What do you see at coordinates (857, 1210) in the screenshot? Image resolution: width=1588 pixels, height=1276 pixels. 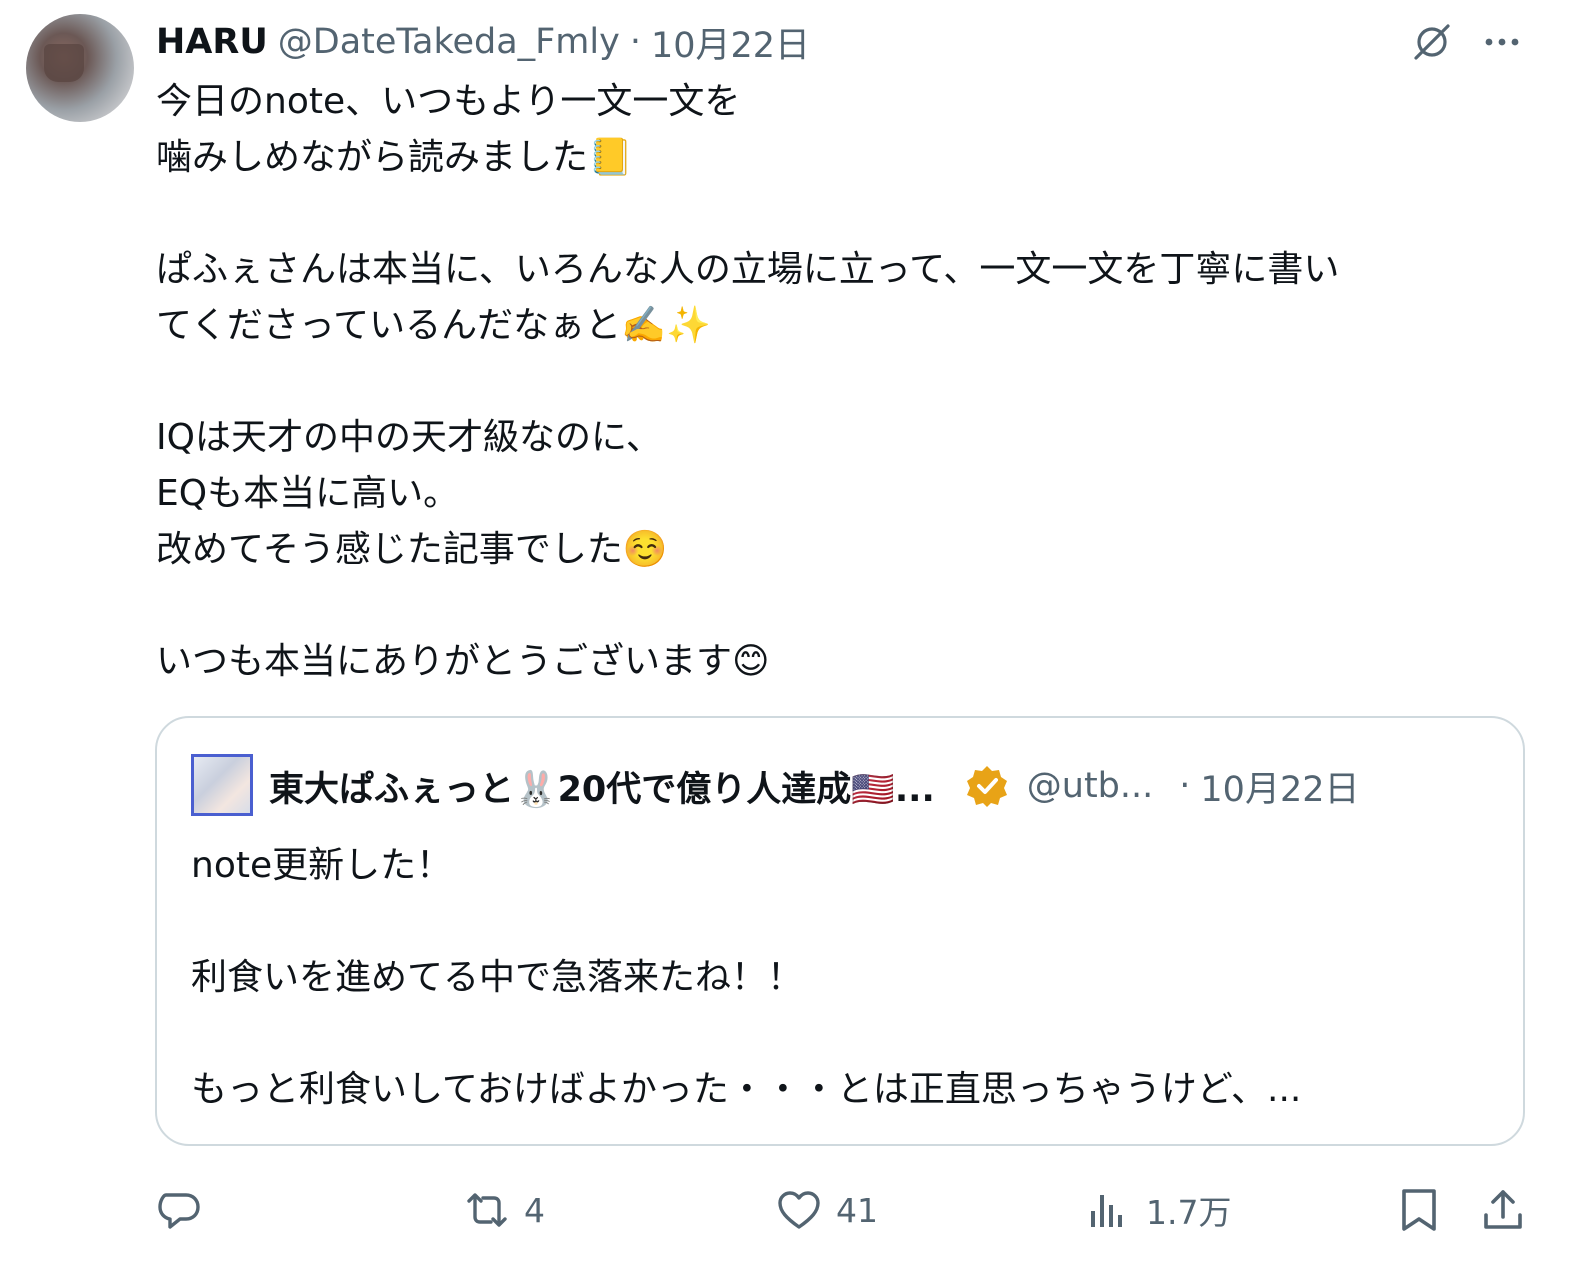 I see `like-count: 41` at bounding box center [857, 1210].